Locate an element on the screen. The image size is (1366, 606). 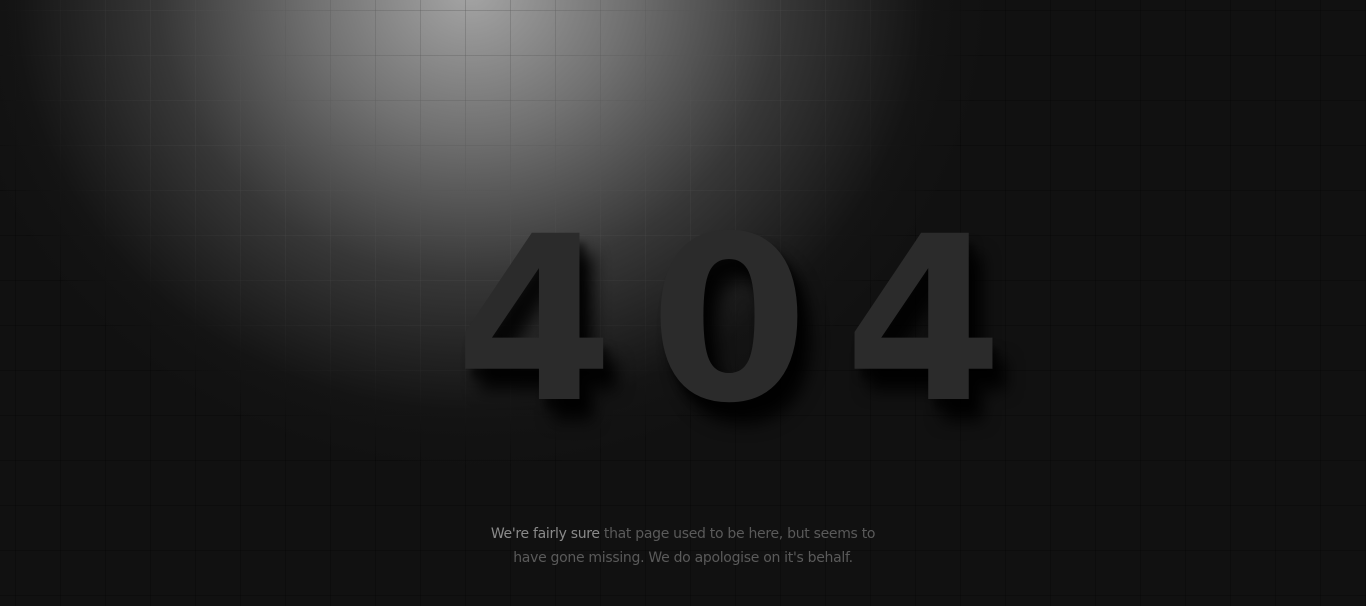
error-message-lead: We're fairly sure is located at coordinates (545, 534).